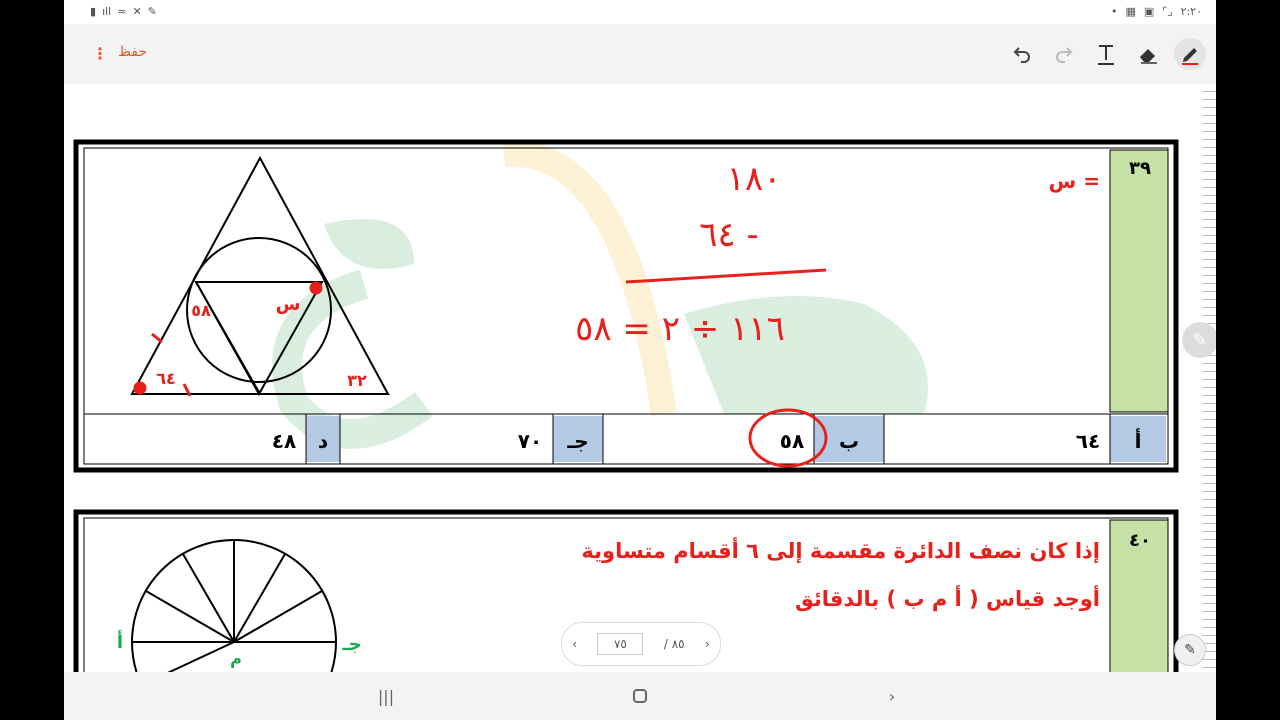 This screenshot has height=720, width=1280. I want to click on option-b-letter: ب, so click(849, 441).